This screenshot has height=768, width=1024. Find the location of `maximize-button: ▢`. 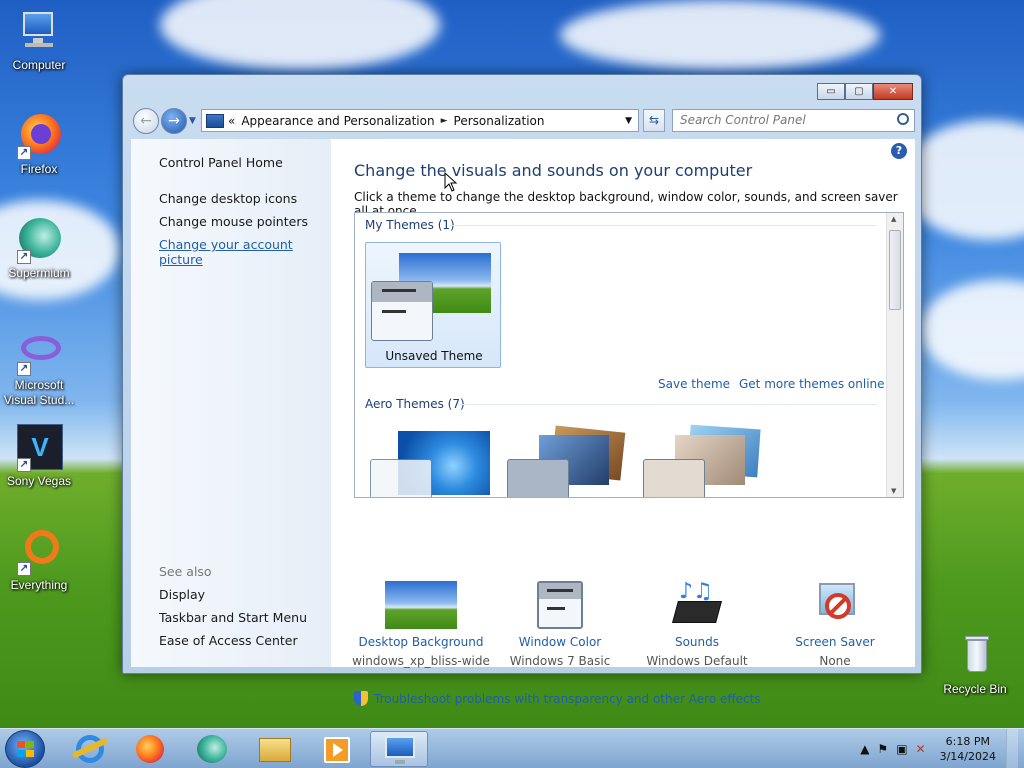

maximize-button: ▢ is located at coordinates (859, 91).